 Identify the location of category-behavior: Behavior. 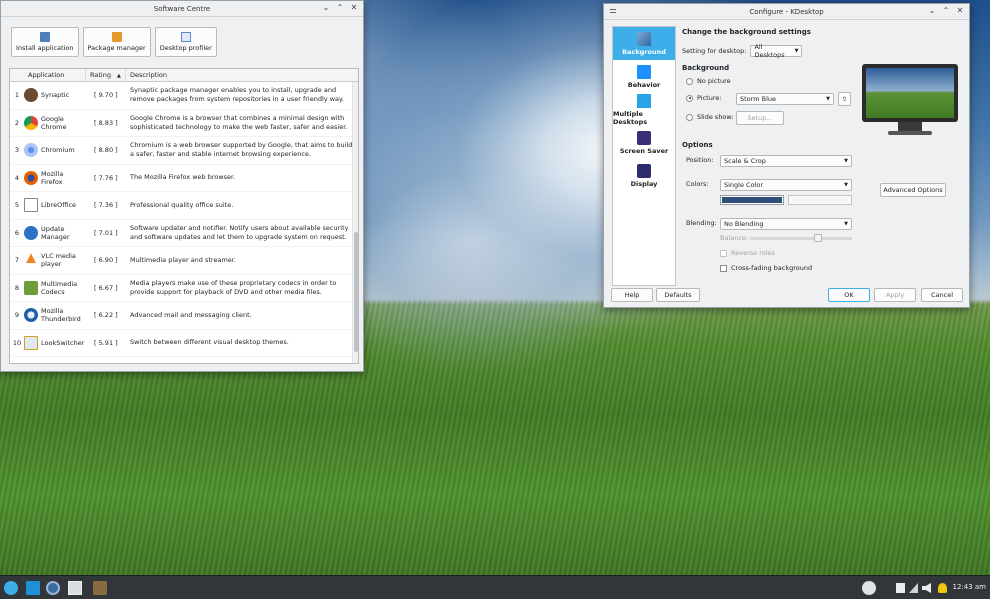
(644, 76).